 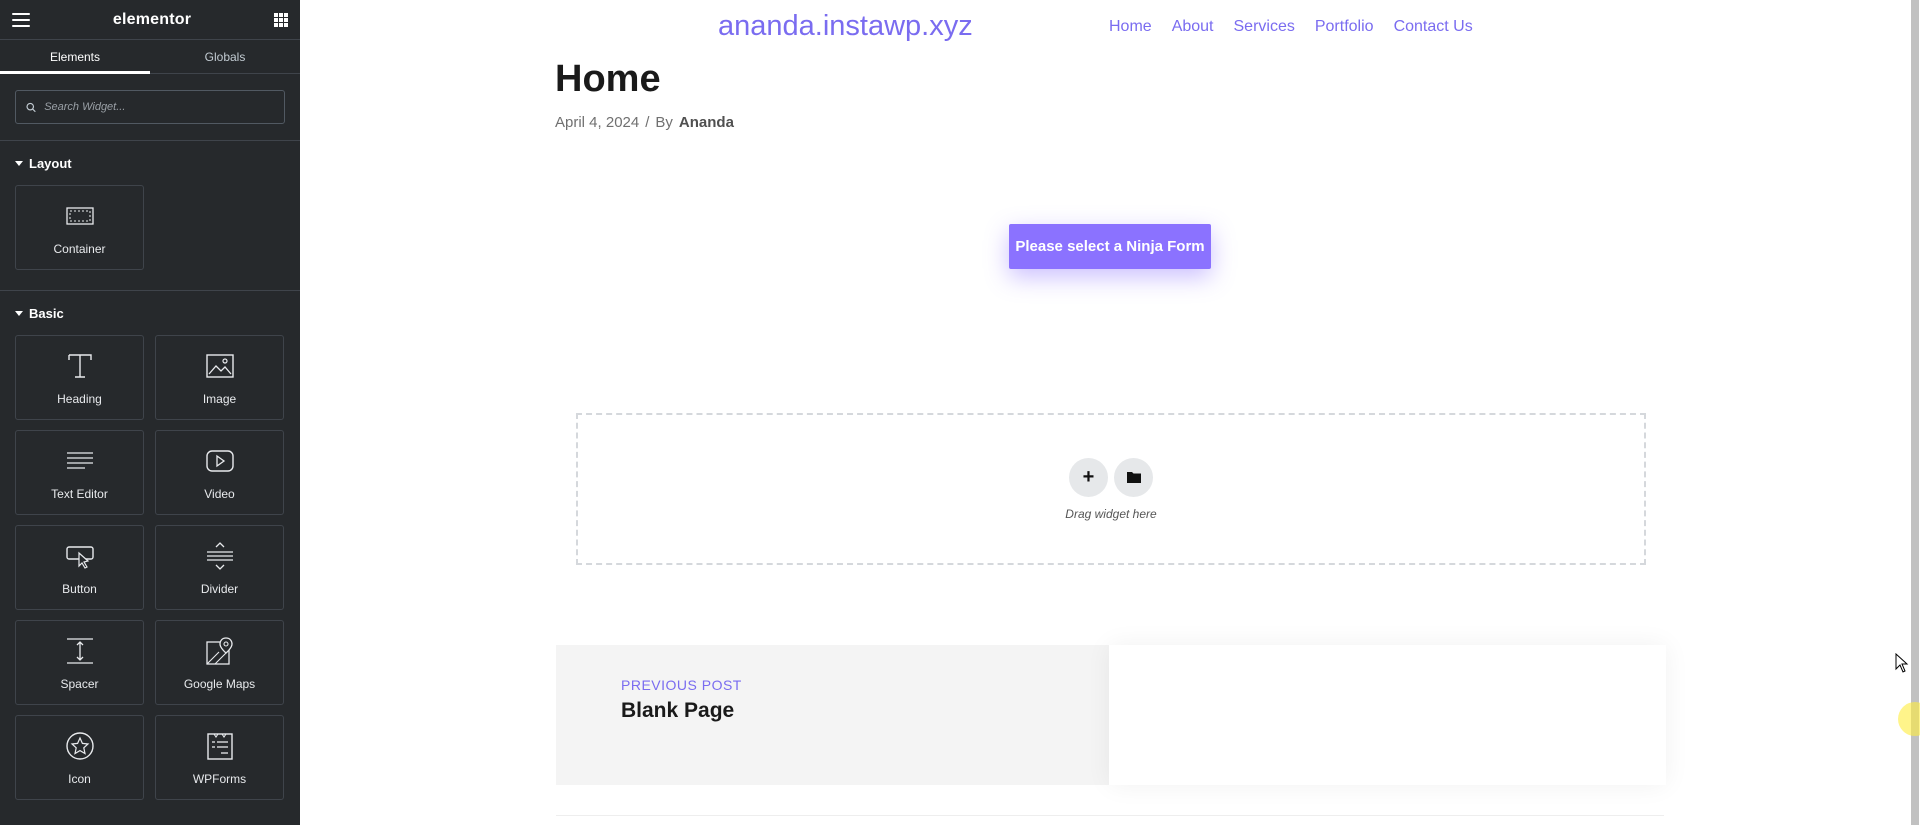 I want to click on add-section-button: +, so click(x=1088, y=477).